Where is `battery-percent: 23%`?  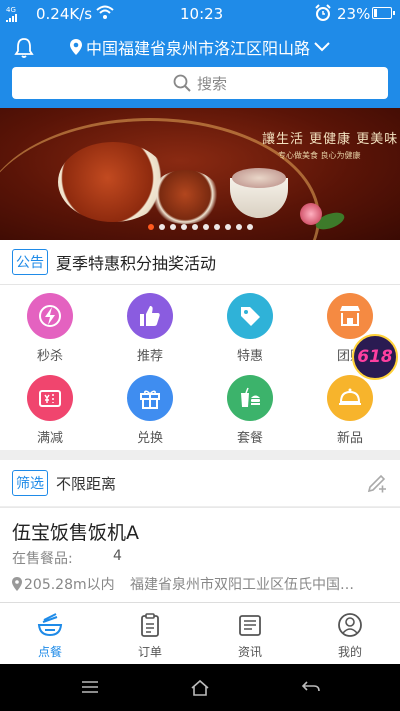
battery-percent: 23% is located at coordinates (354, 14).